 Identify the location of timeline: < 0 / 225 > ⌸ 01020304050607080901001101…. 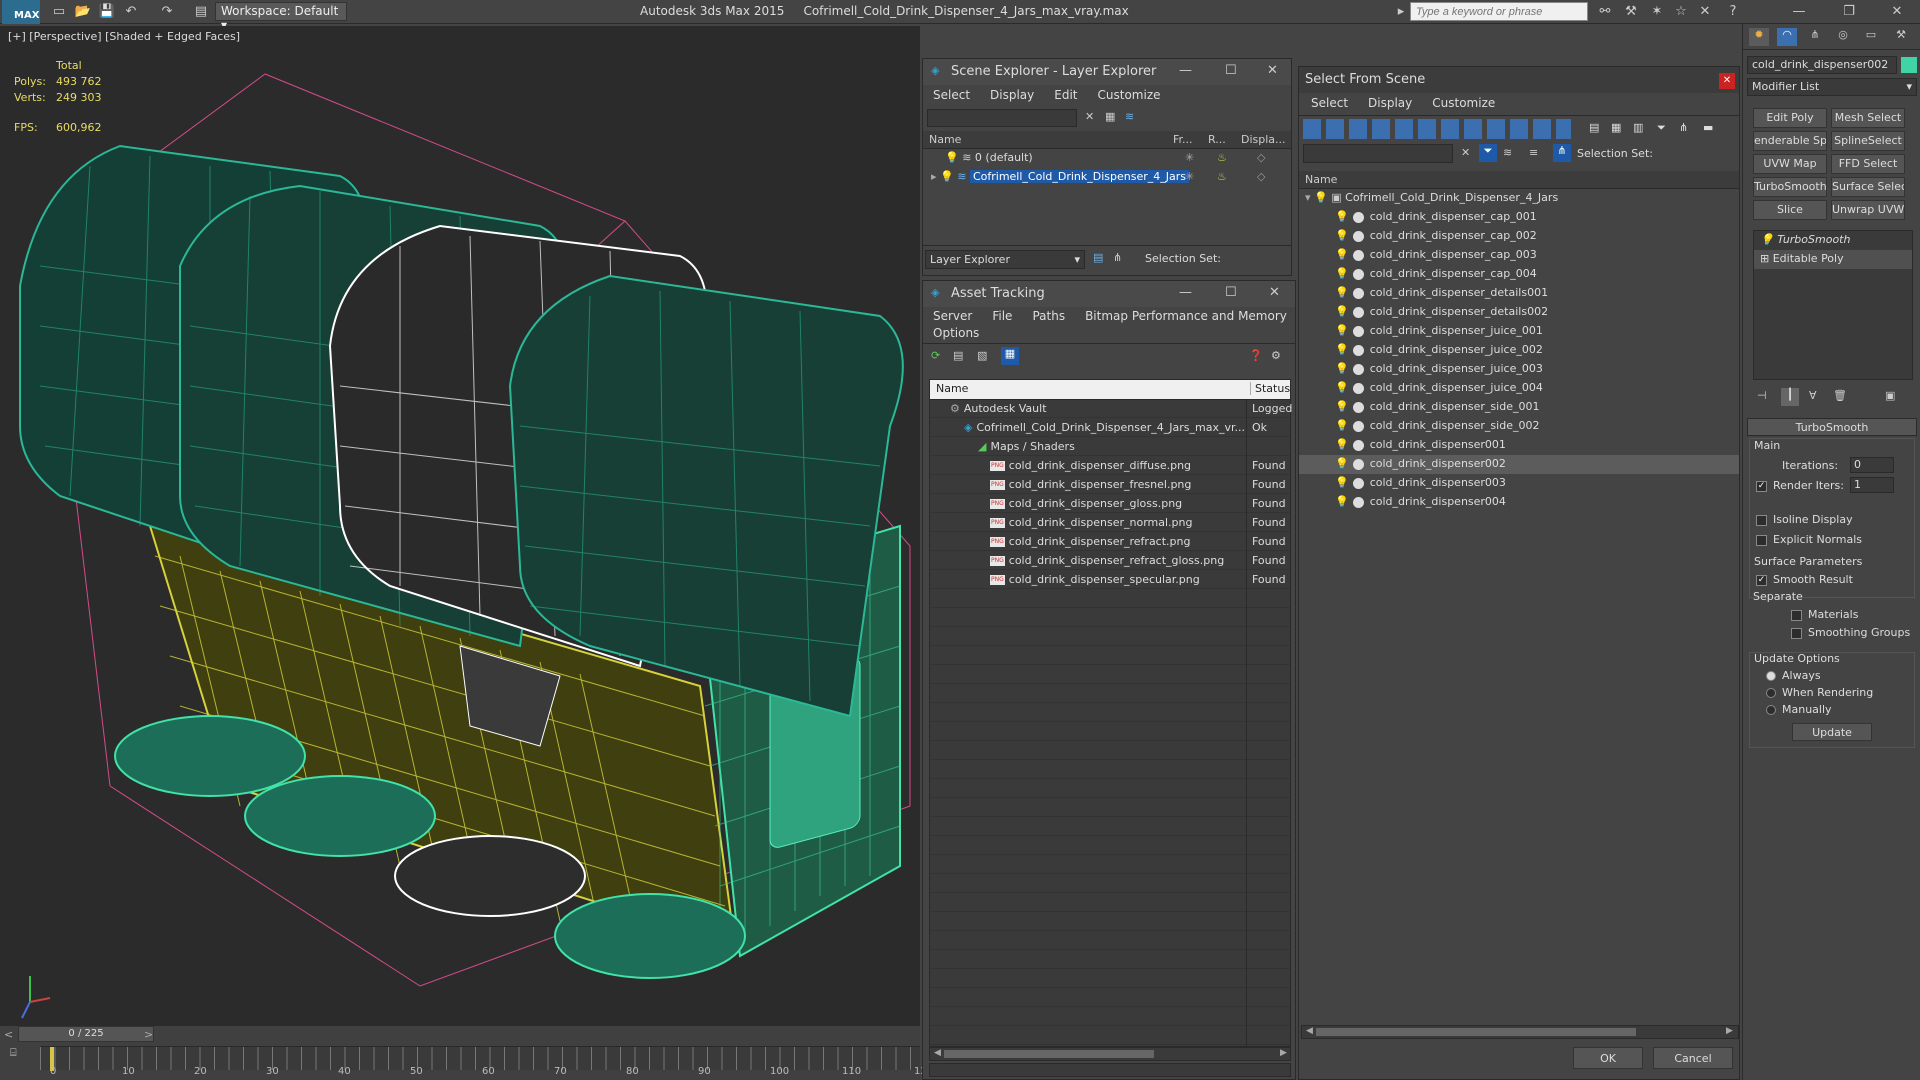
(466, 1053).